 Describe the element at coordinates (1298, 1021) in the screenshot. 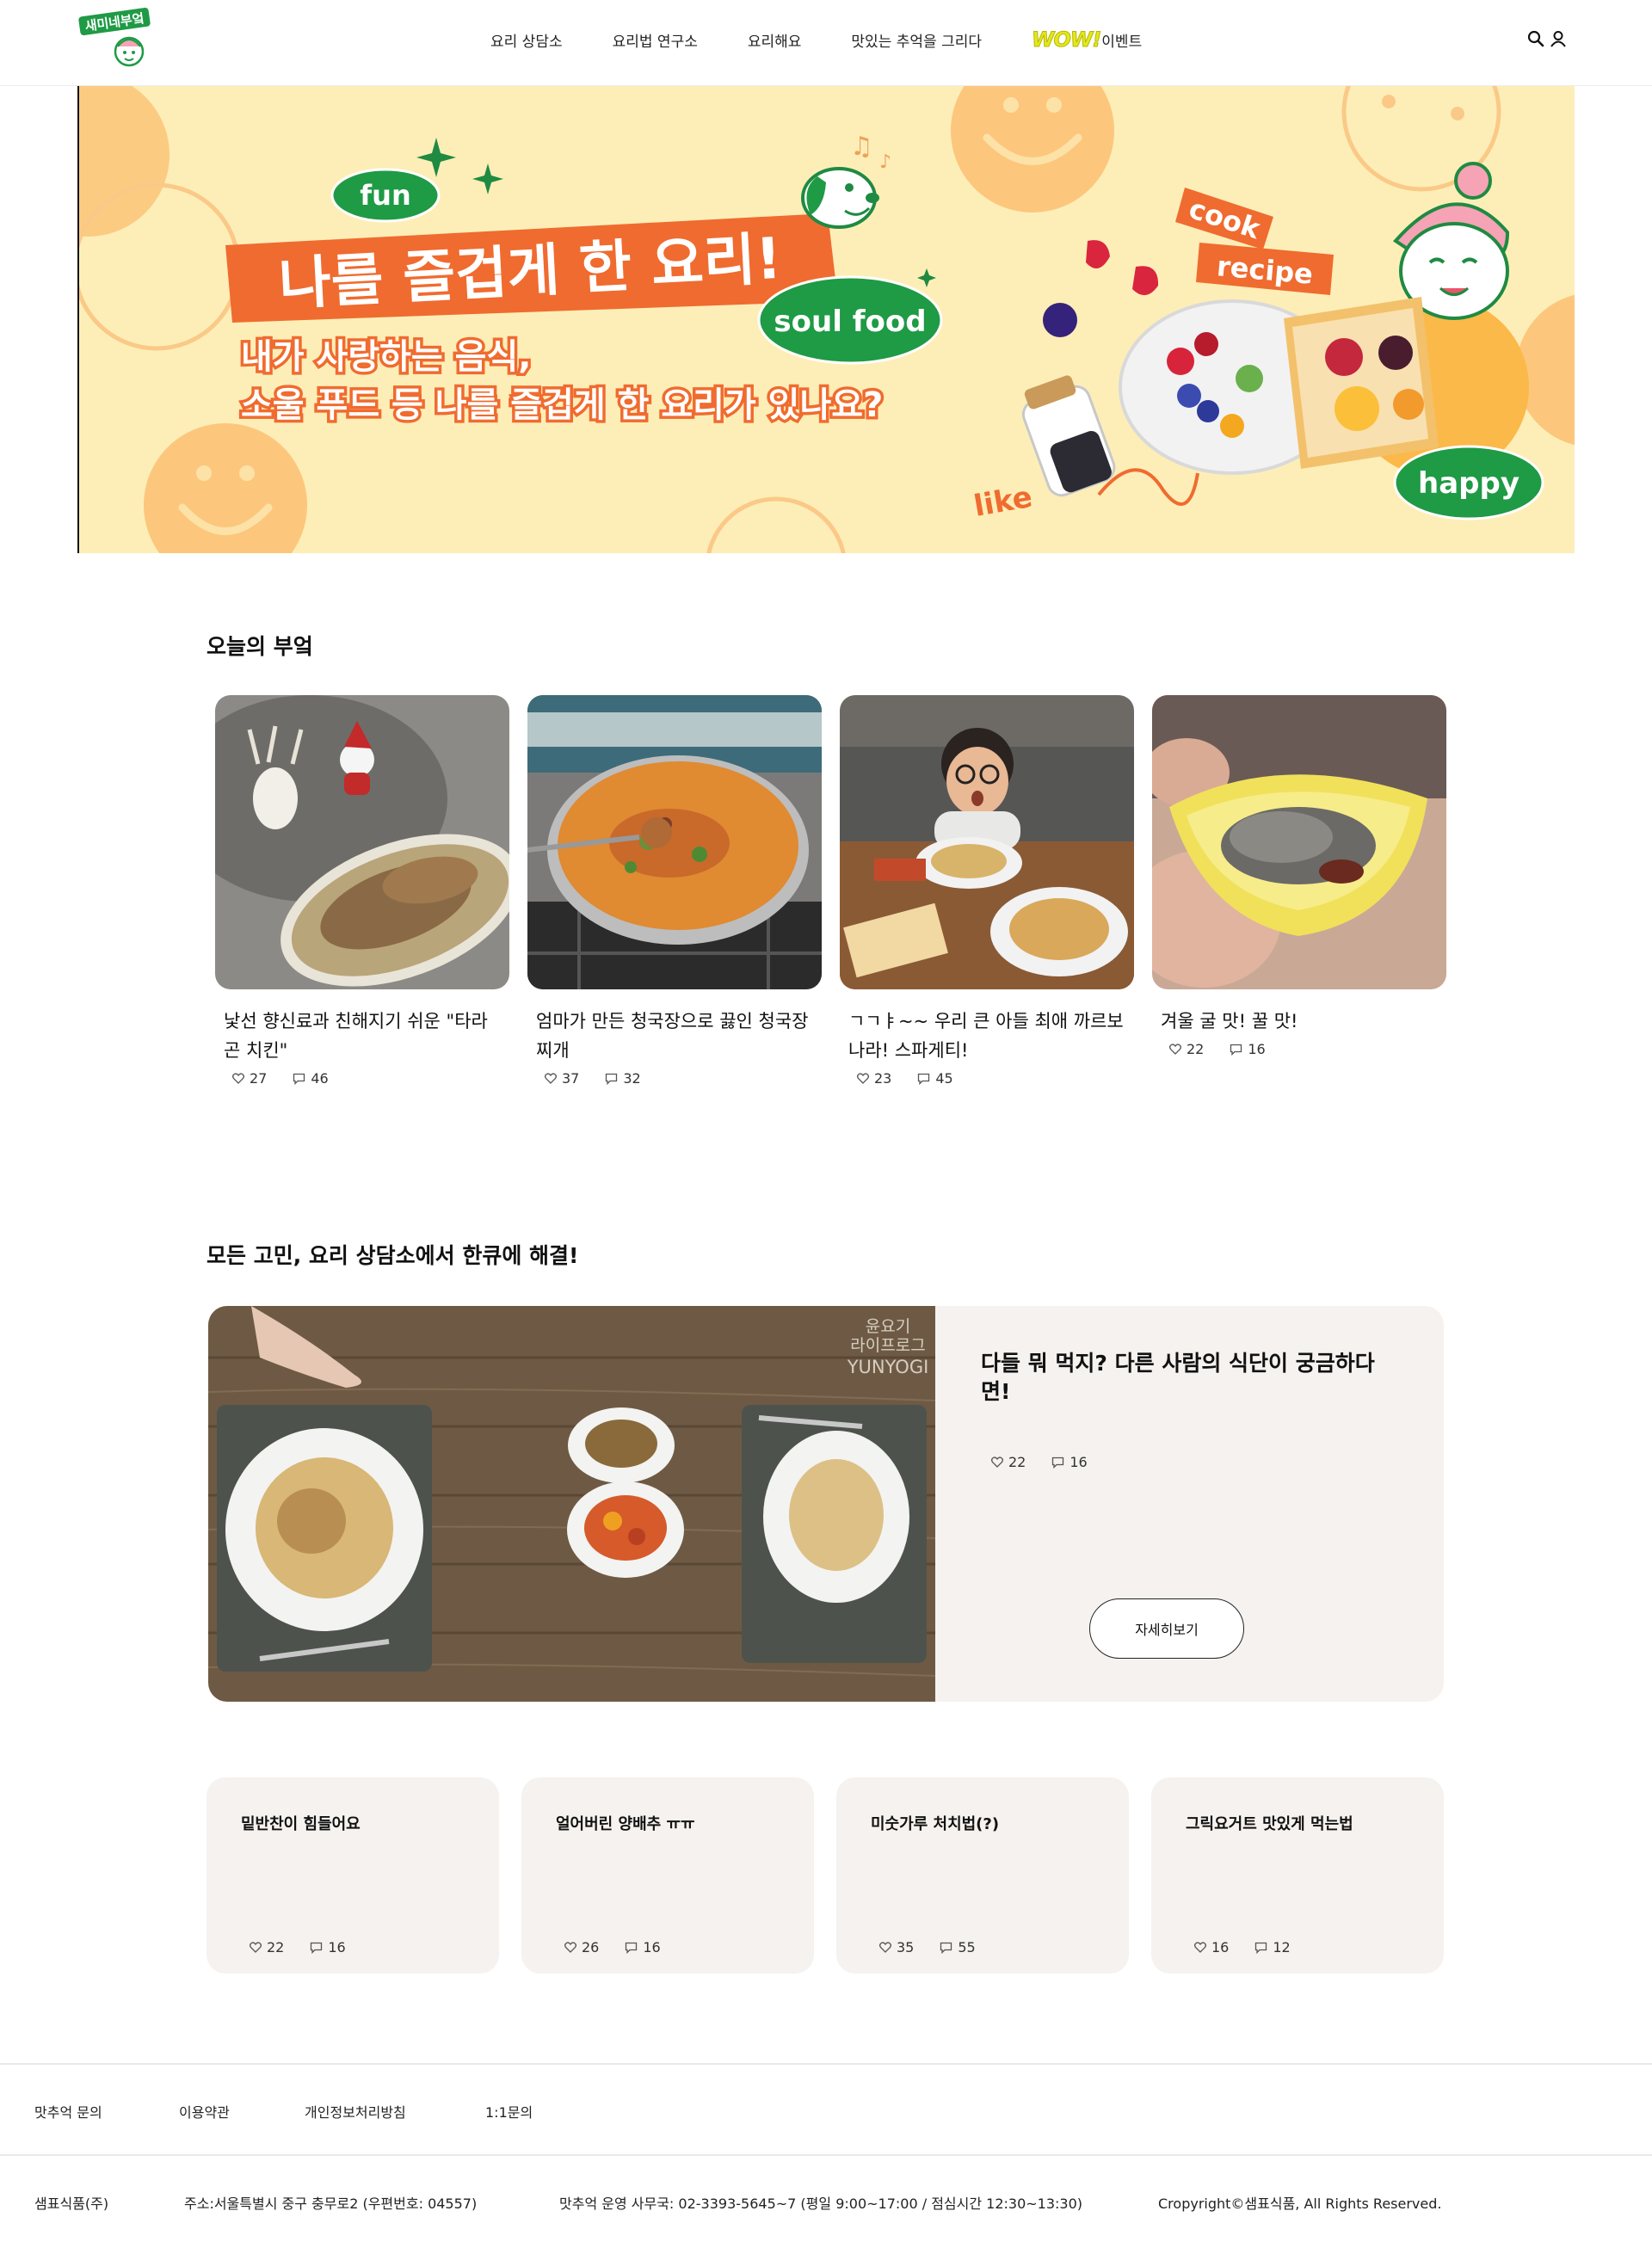

I see `card-title: 겨울 굴 맛! 꿀 맛!` at that location.